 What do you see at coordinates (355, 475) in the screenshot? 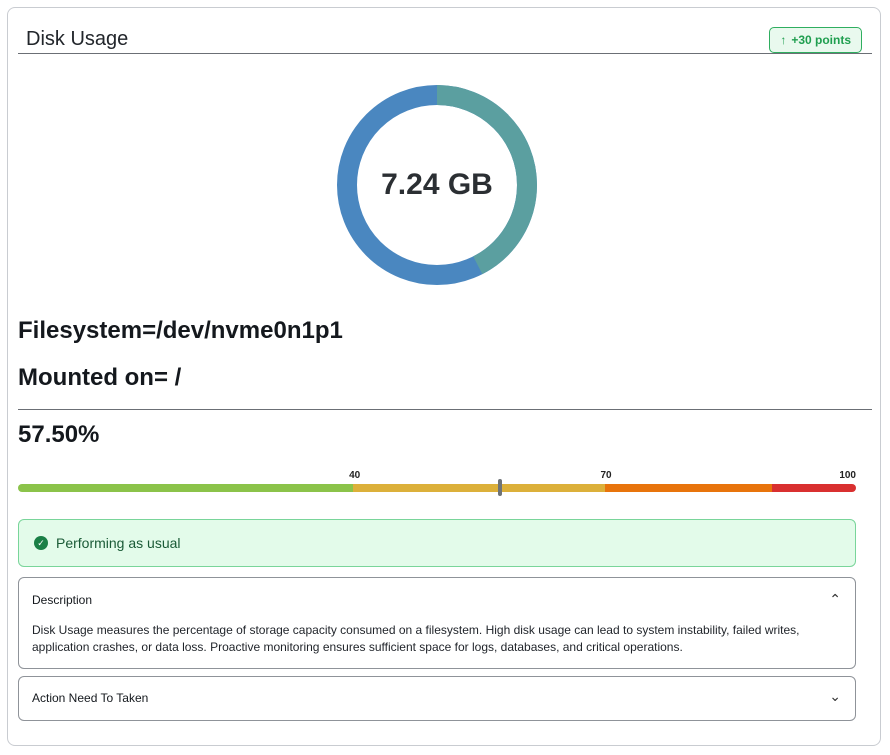
I see `gauge-tick-40: 40` at bounding box center [355, 475].